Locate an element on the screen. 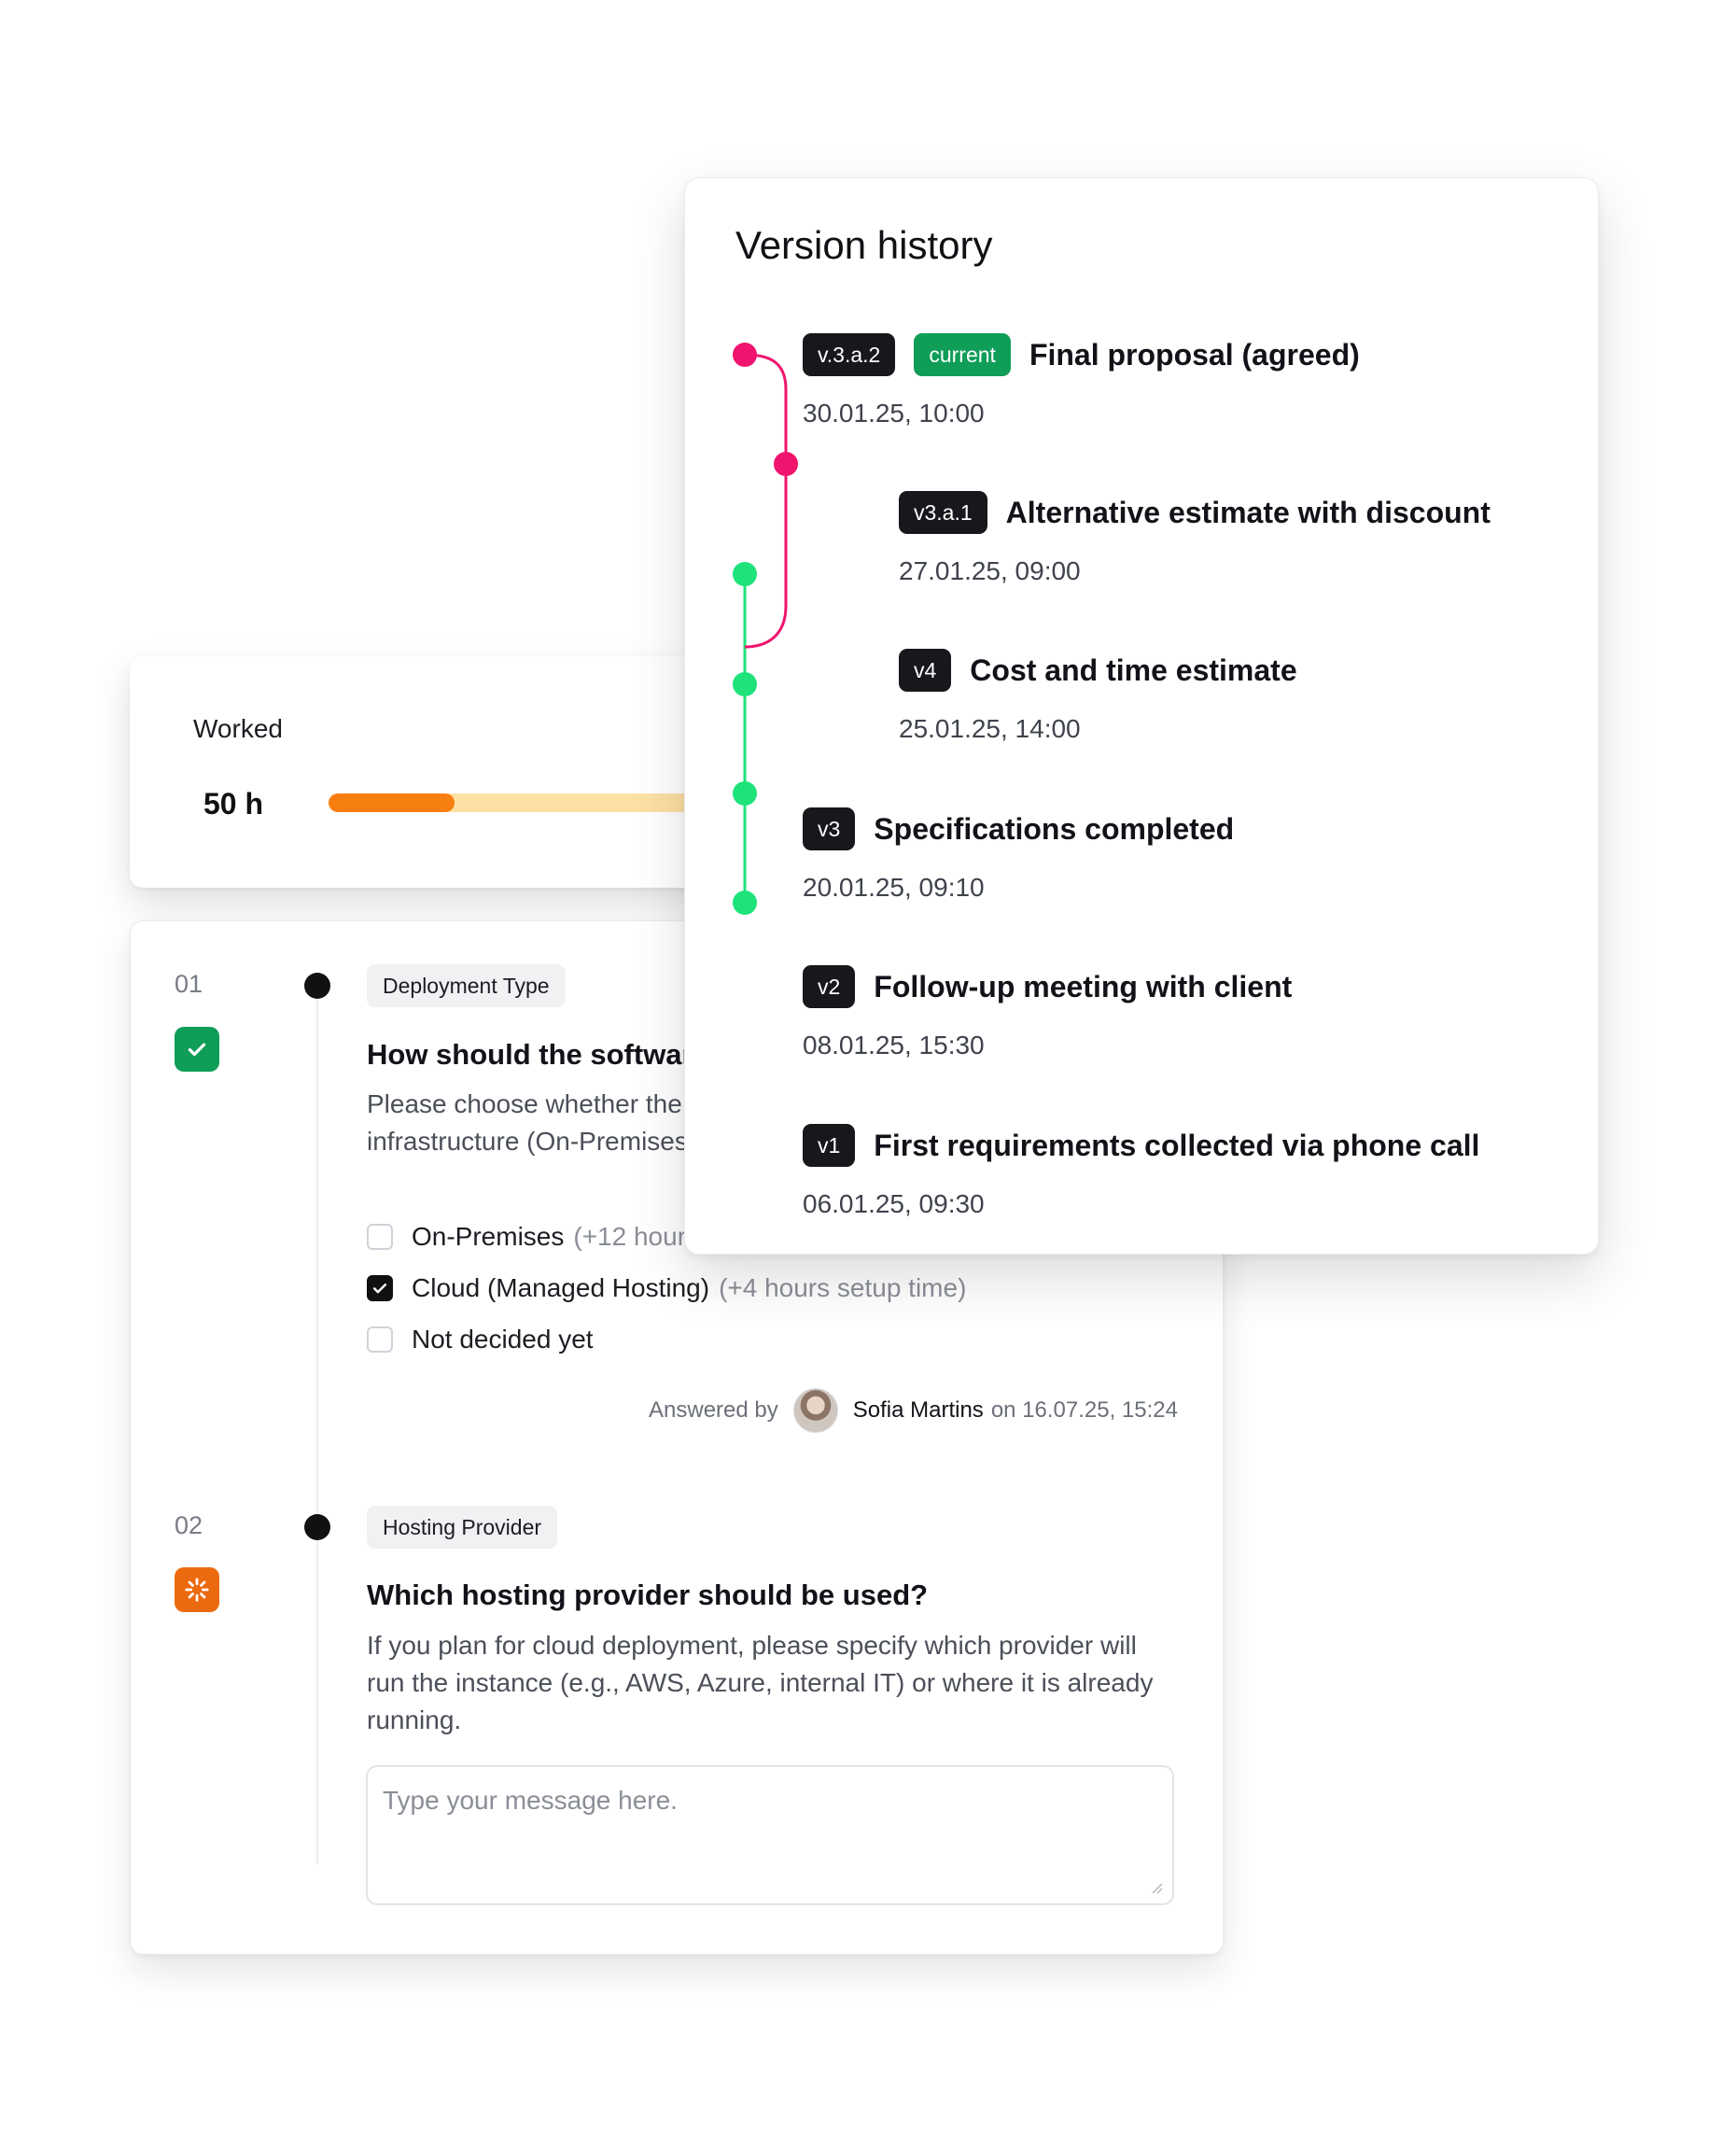  version-badge: v4 is located at coordinates (925, 670).